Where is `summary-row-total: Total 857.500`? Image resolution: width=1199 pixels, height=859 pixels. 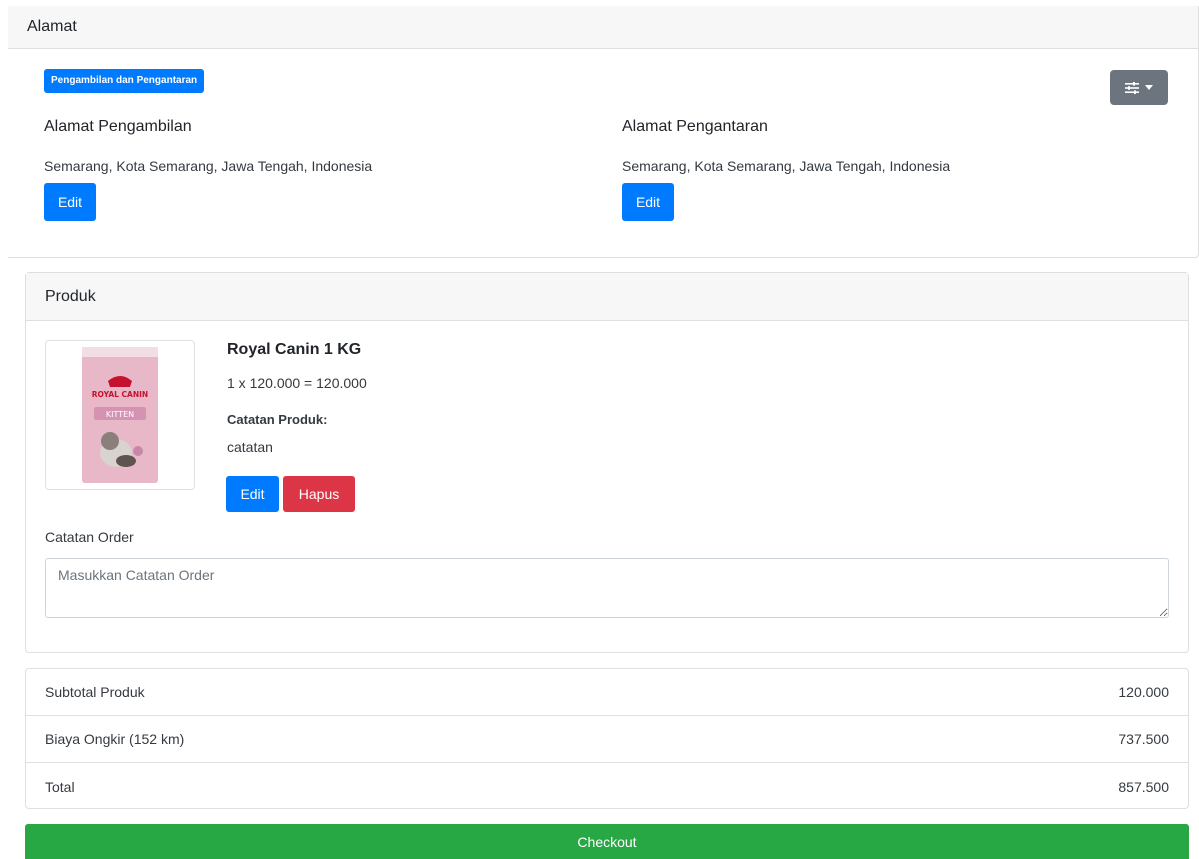 summary-row-total: Total 857.500 is located at coordinates (607, 786).